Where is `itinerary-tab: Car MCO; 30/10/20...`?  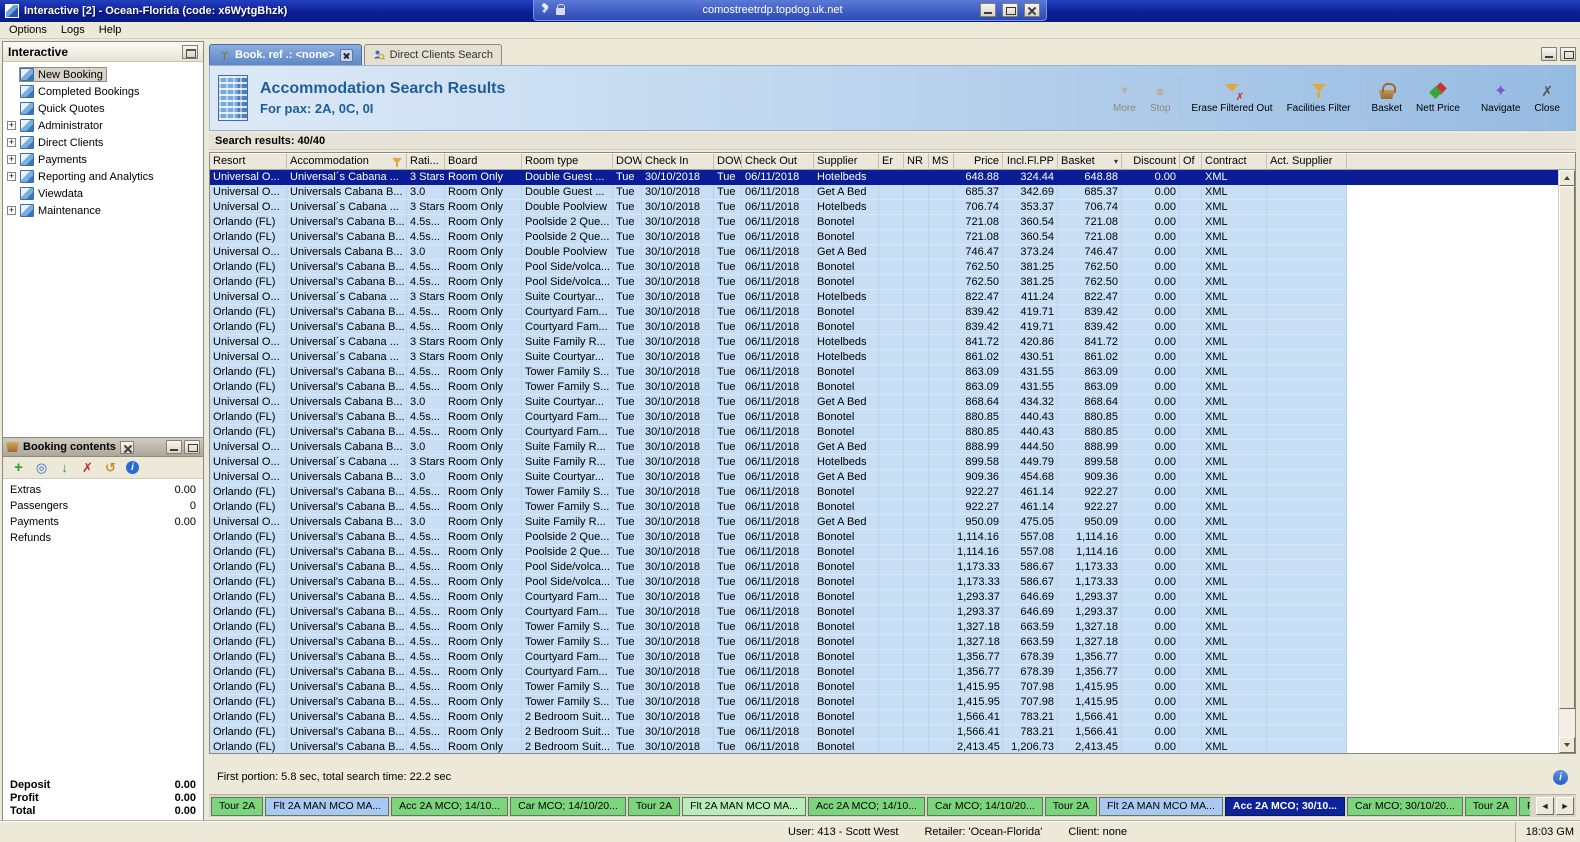
itinerary-tab: Car MCO; 30/10/20... is located at coordinates (1404, 806).